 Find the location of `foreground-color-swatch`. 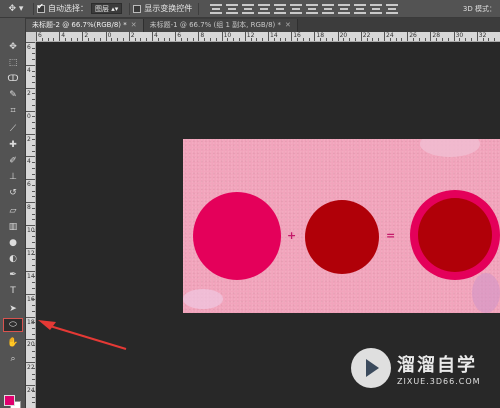

foreground-color-swatch is located at coordinates (9, 400).